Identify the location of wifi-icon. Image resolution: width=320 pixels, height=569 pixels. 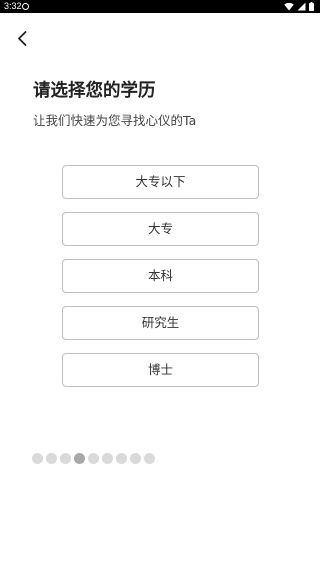
(289, 6).